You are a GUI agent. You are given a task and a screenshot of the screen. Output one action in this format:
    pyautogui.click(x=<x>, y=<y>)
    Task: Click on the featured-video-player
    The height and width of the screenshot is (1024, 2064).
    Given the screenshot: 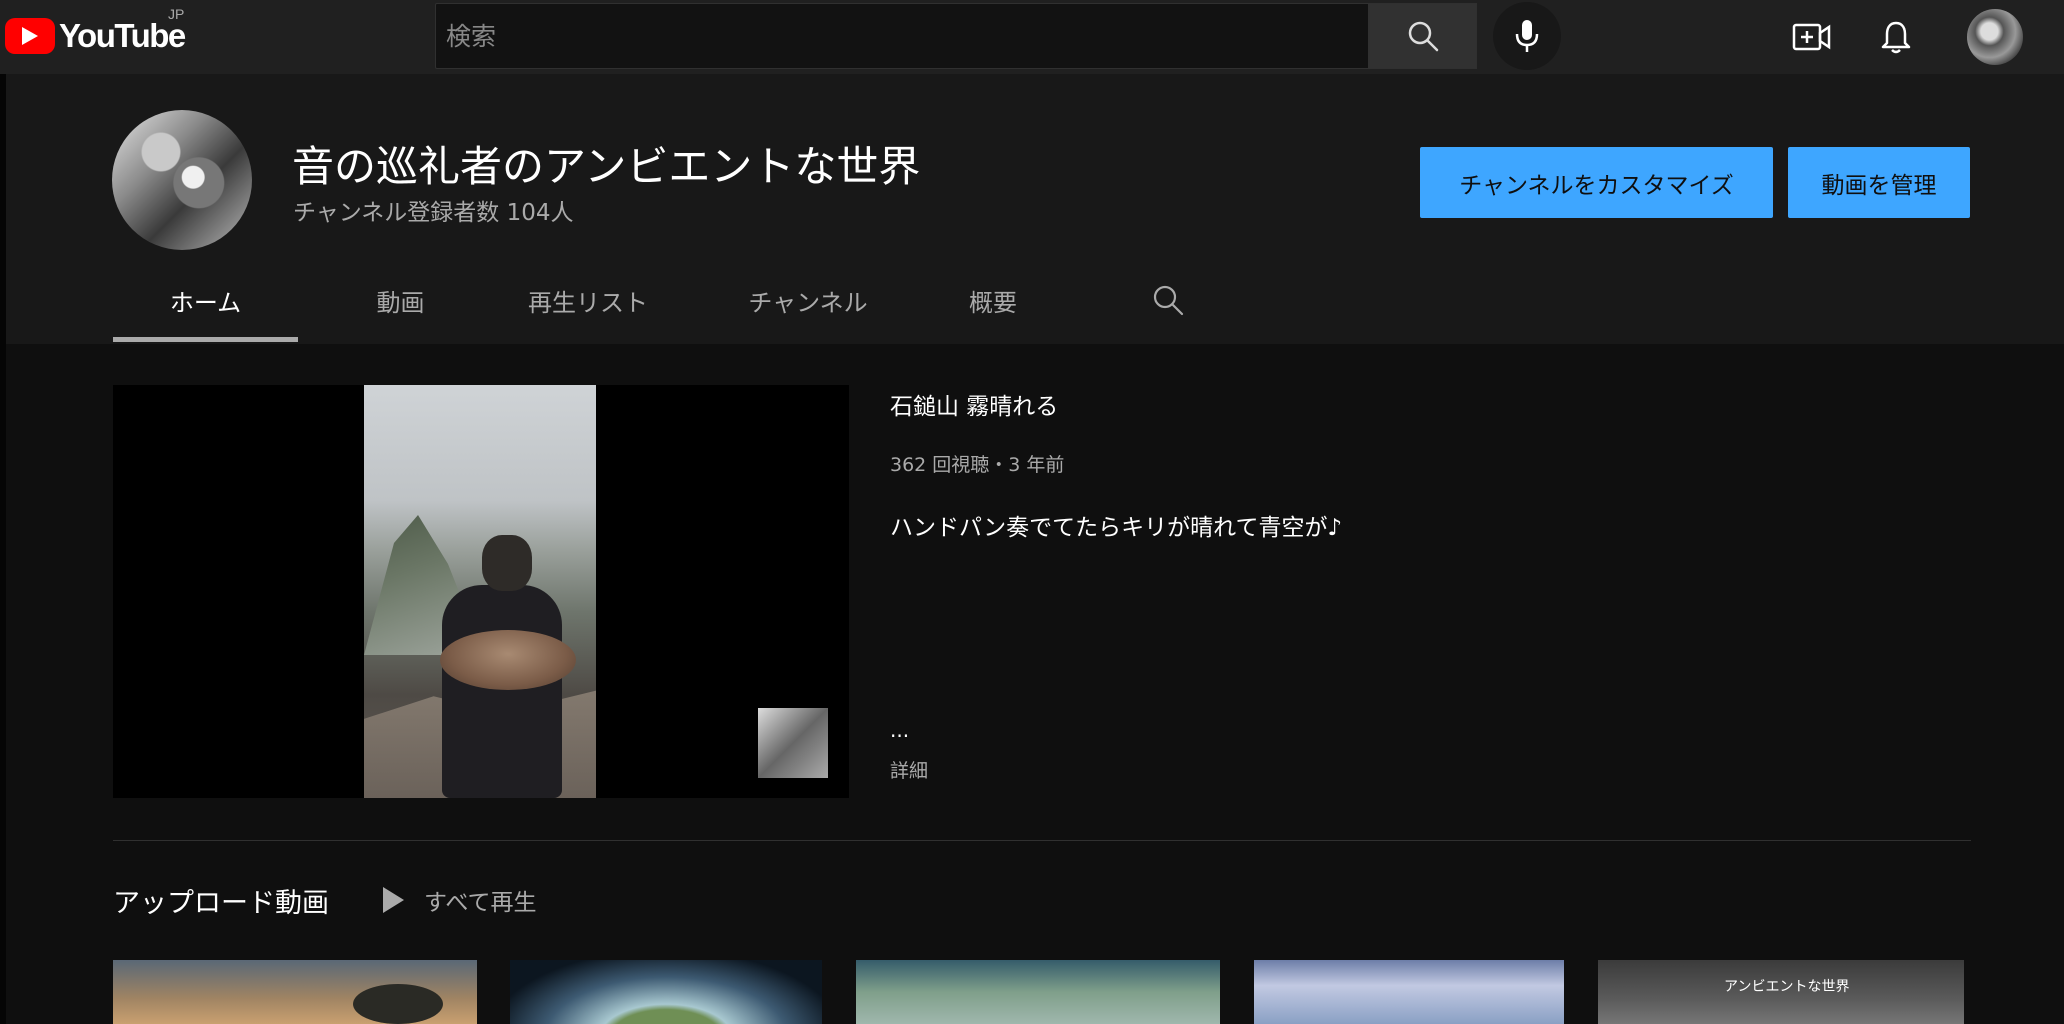 What is the action you would take?
    pyautogui.click(x=481, y=591)
    